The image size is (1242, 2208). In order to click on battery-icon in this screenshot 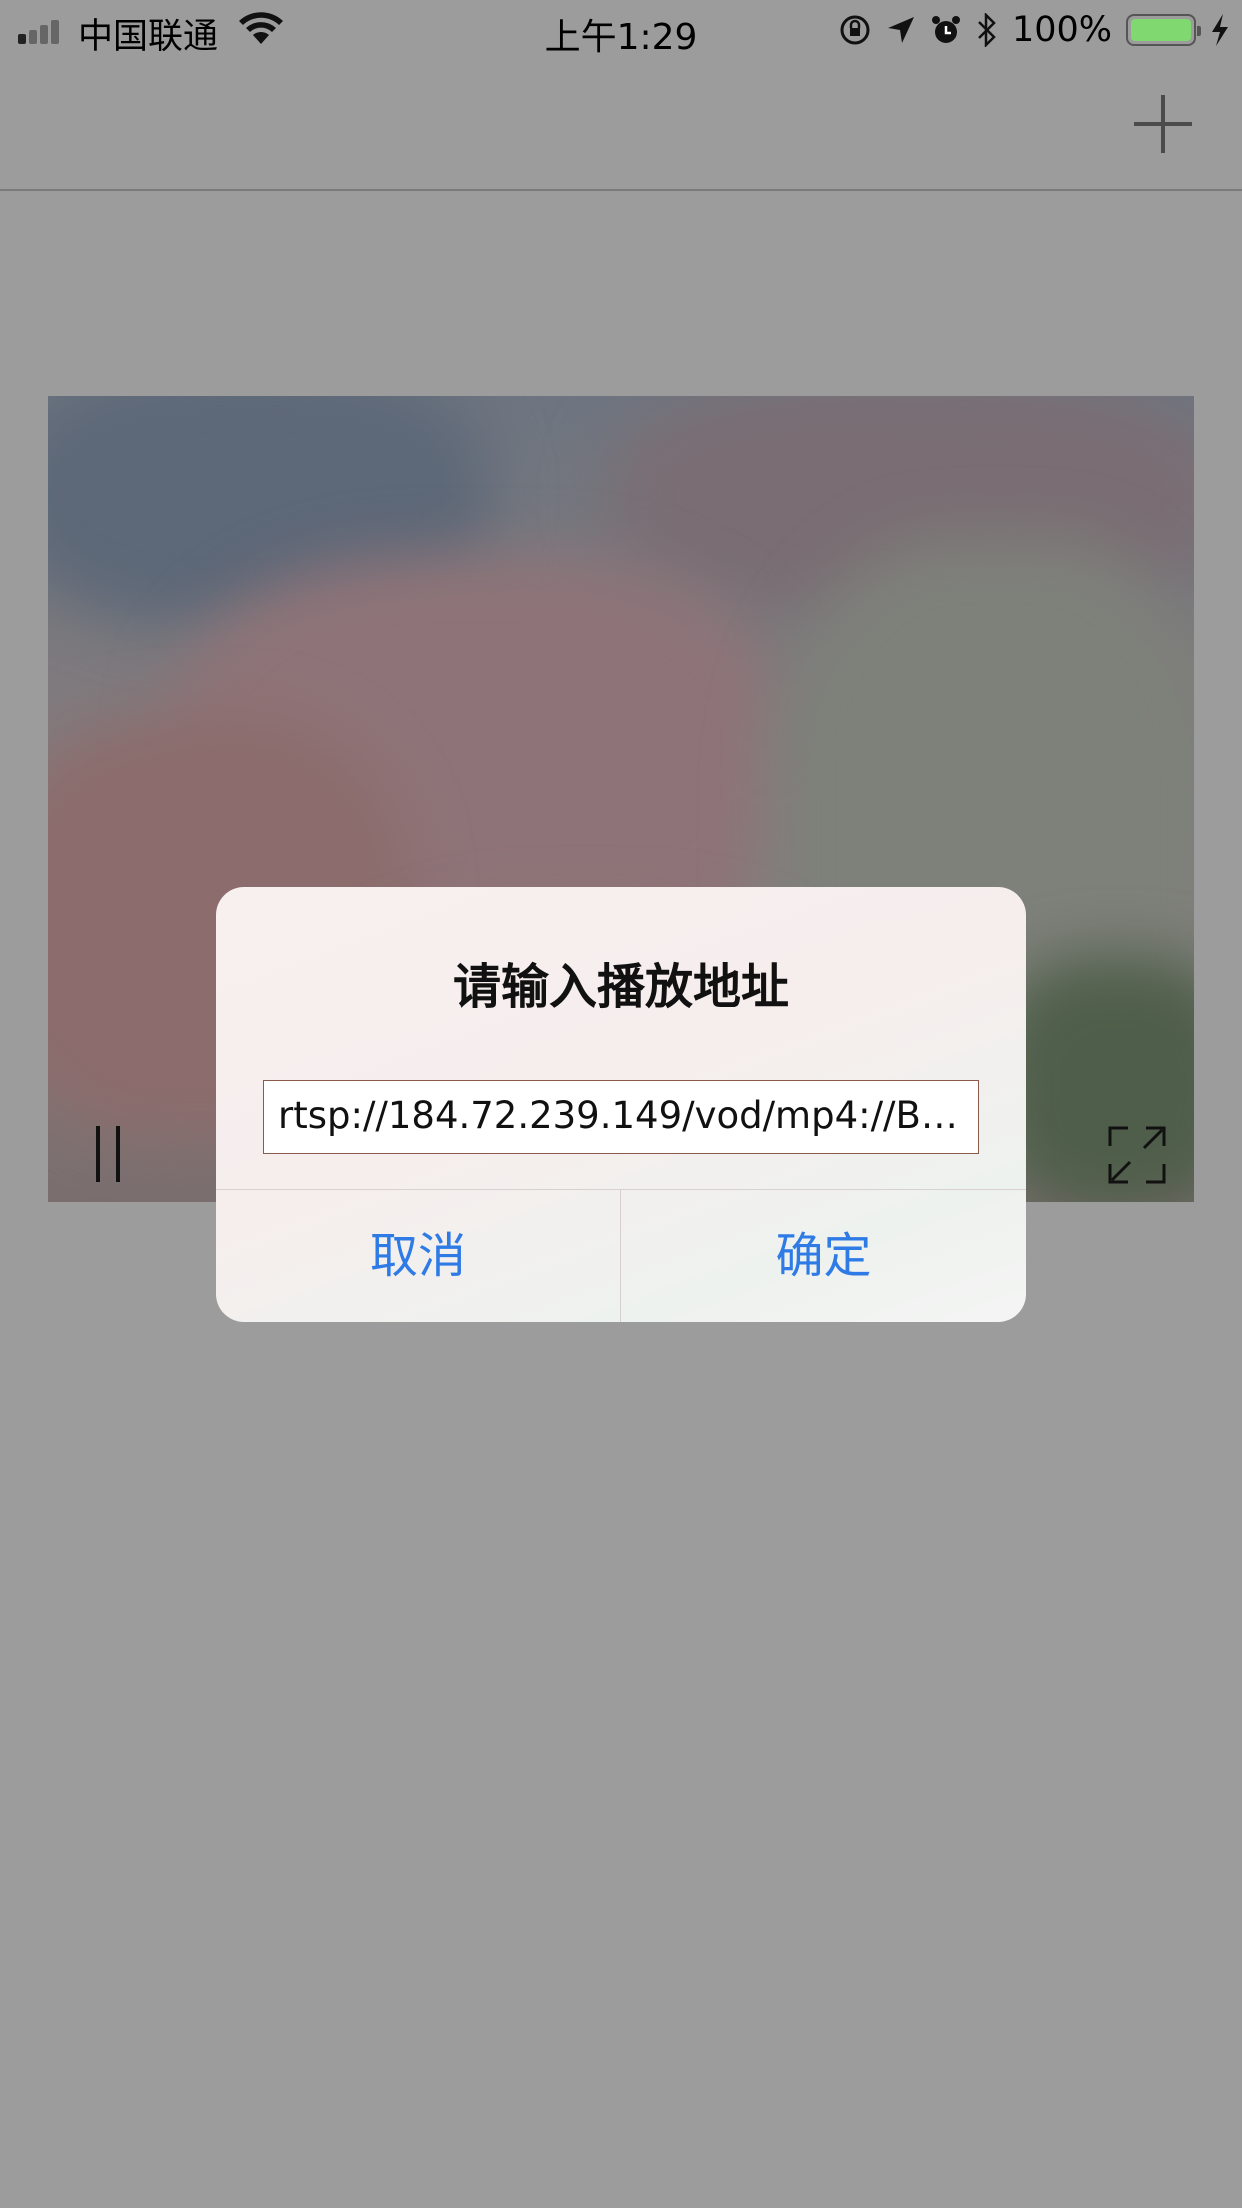, I will do `click(1163, 30)`.